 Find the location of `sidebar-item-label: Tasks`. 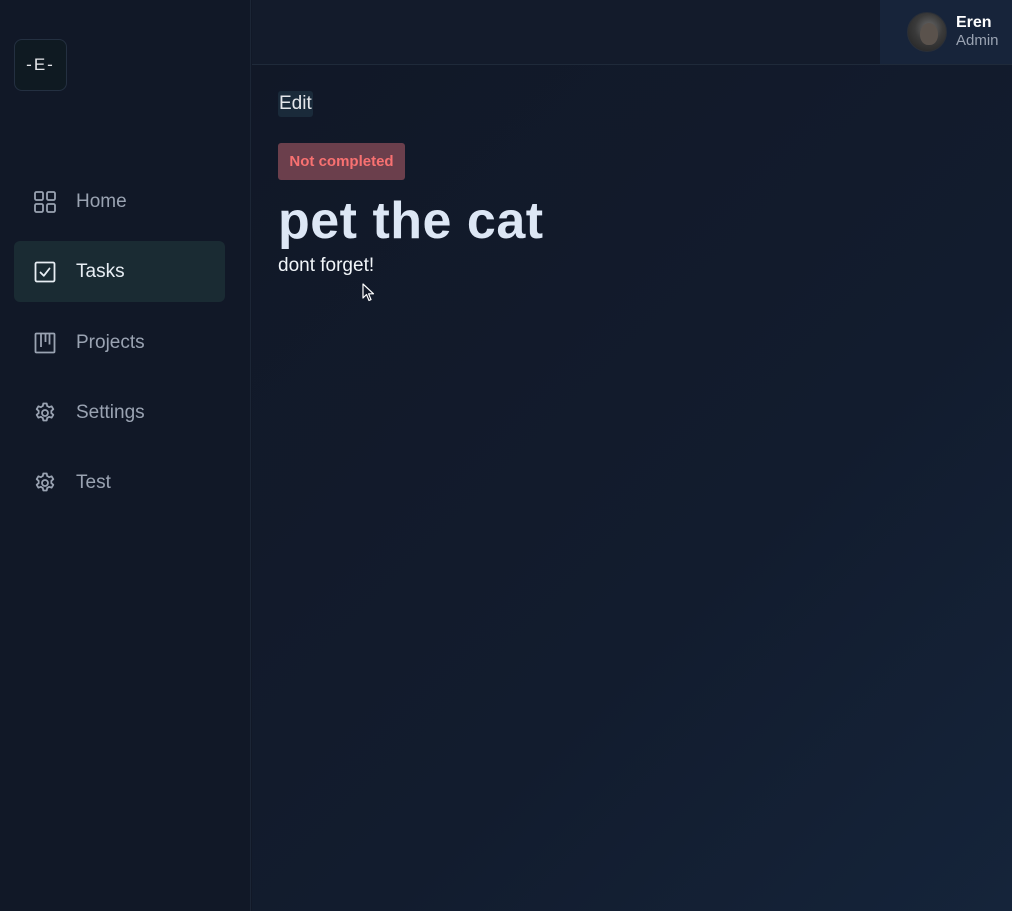

sidebar-item-label: Tasks is located at coordinates (100, 271).